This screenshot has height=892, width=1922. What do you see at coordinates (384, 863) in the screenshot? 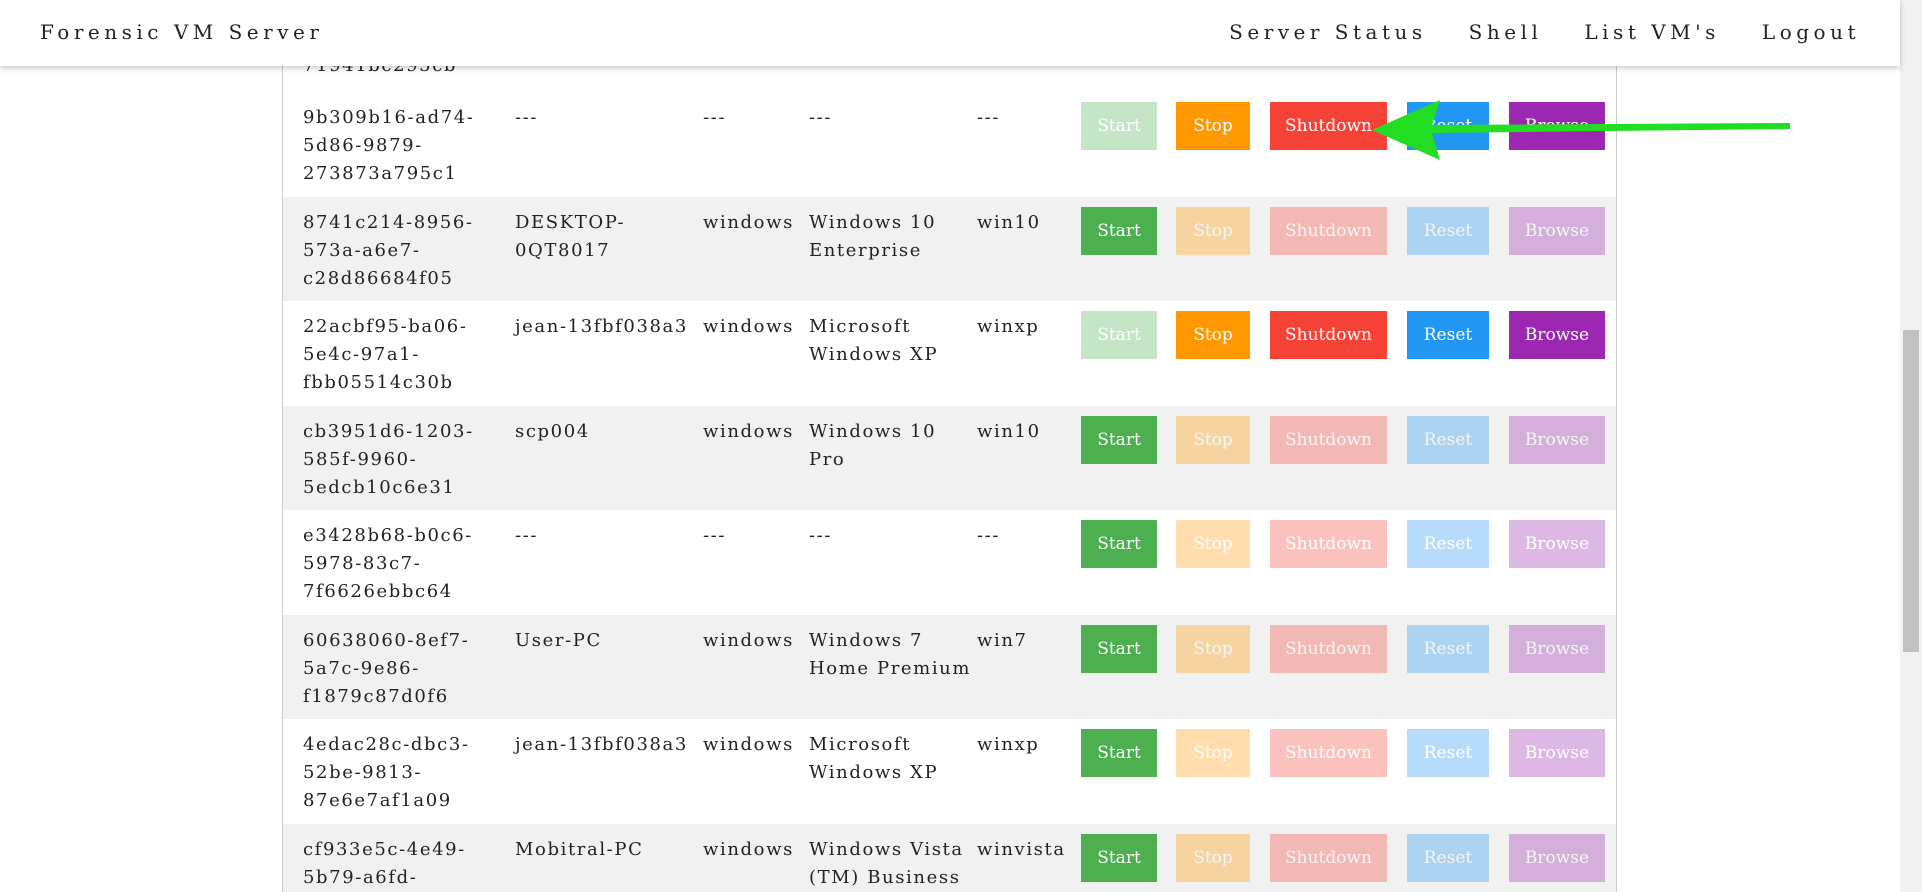
I see `vm-uuid: cf933e5c-4e49-5b79-a6fd-` at bounding box center [384, 863].